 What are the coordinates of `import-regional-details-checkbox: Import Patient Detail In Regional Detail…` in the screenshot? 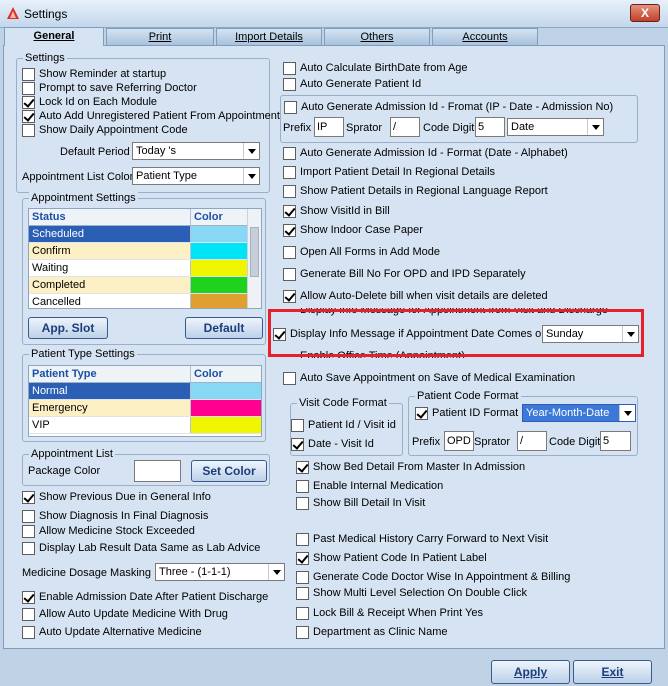 It's located at (389, 172).